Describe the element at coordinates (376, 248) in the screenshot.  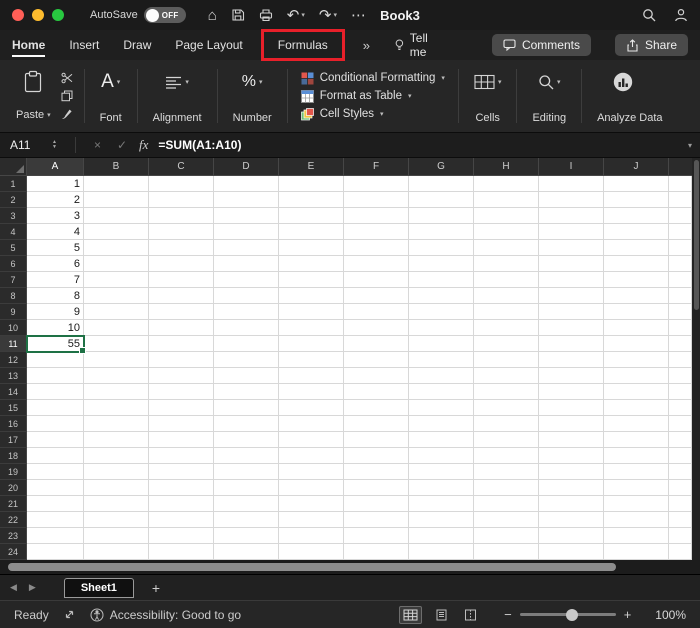
I see `cell-F5` at that location.